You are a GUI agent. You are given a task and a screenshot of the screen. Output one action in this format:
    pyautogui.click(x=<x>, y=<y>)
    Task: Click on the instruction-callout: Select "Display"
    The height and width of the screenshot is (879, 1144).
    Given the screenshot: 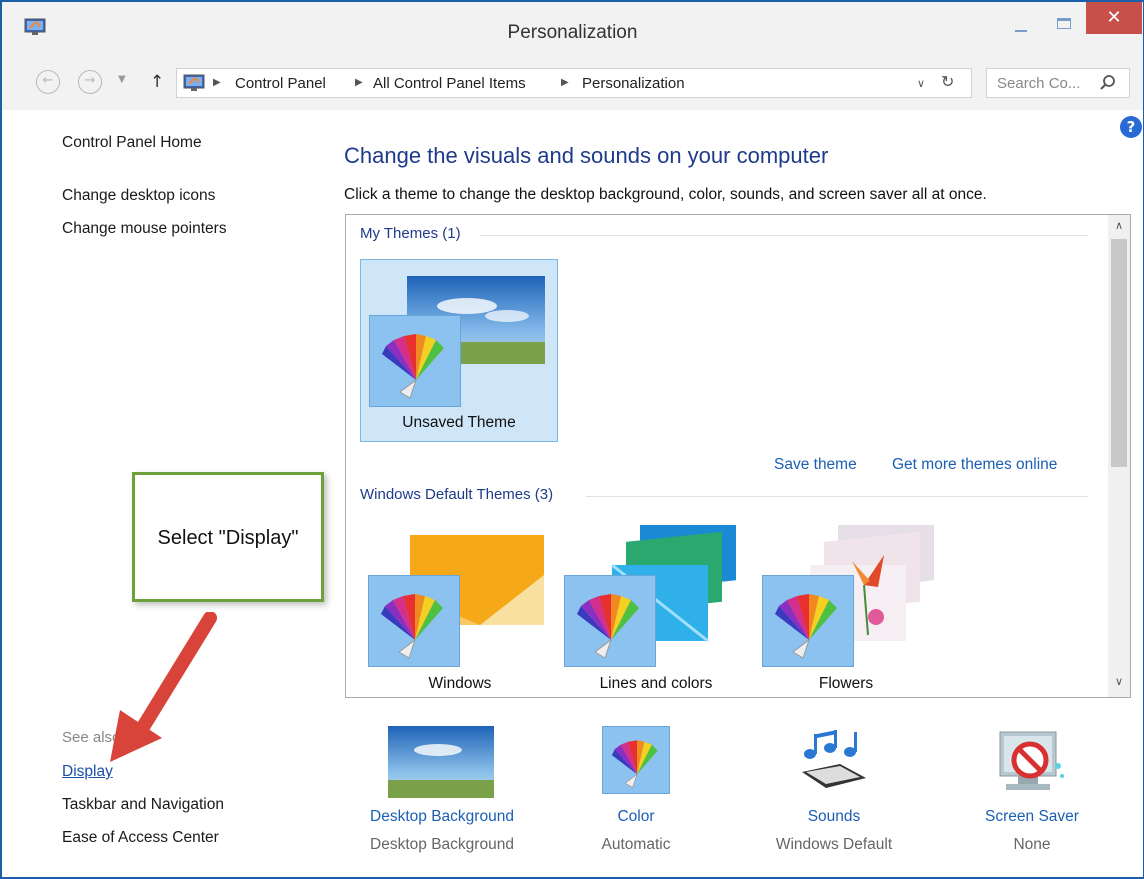 What is the action you would take?
    pyautogui.click(x=228, y=537)
    